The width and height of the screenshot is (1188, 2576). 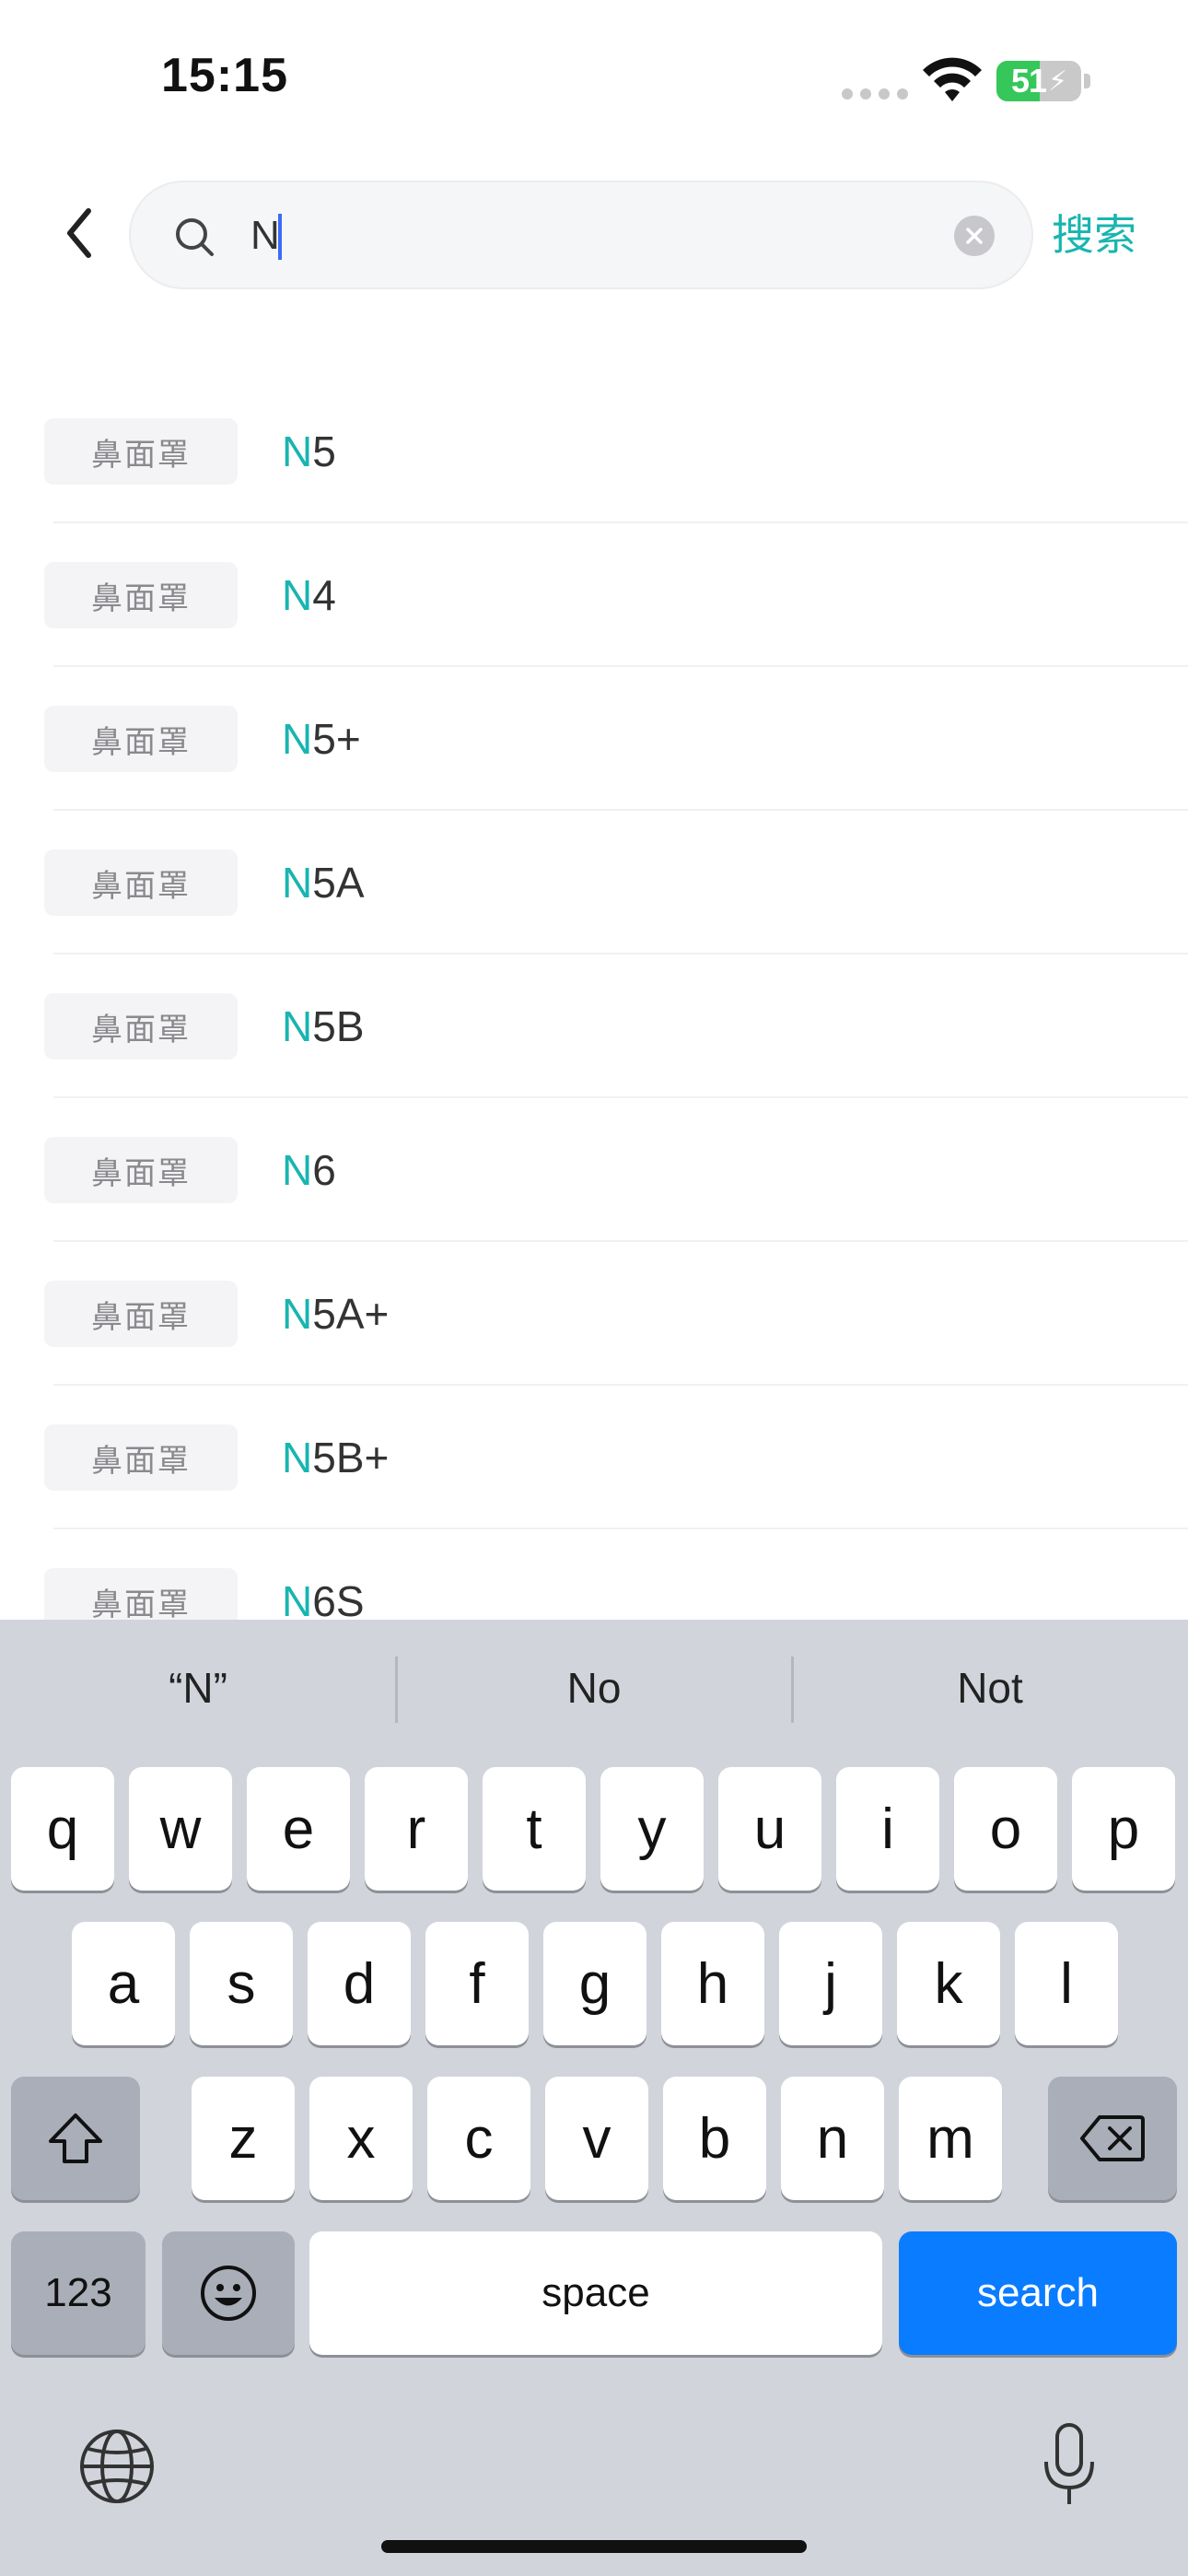 What do you see at coordinates (198, 1688) in the screenshot?
I see `suggestion-item: “N”` at bounding box center [198, 1688].